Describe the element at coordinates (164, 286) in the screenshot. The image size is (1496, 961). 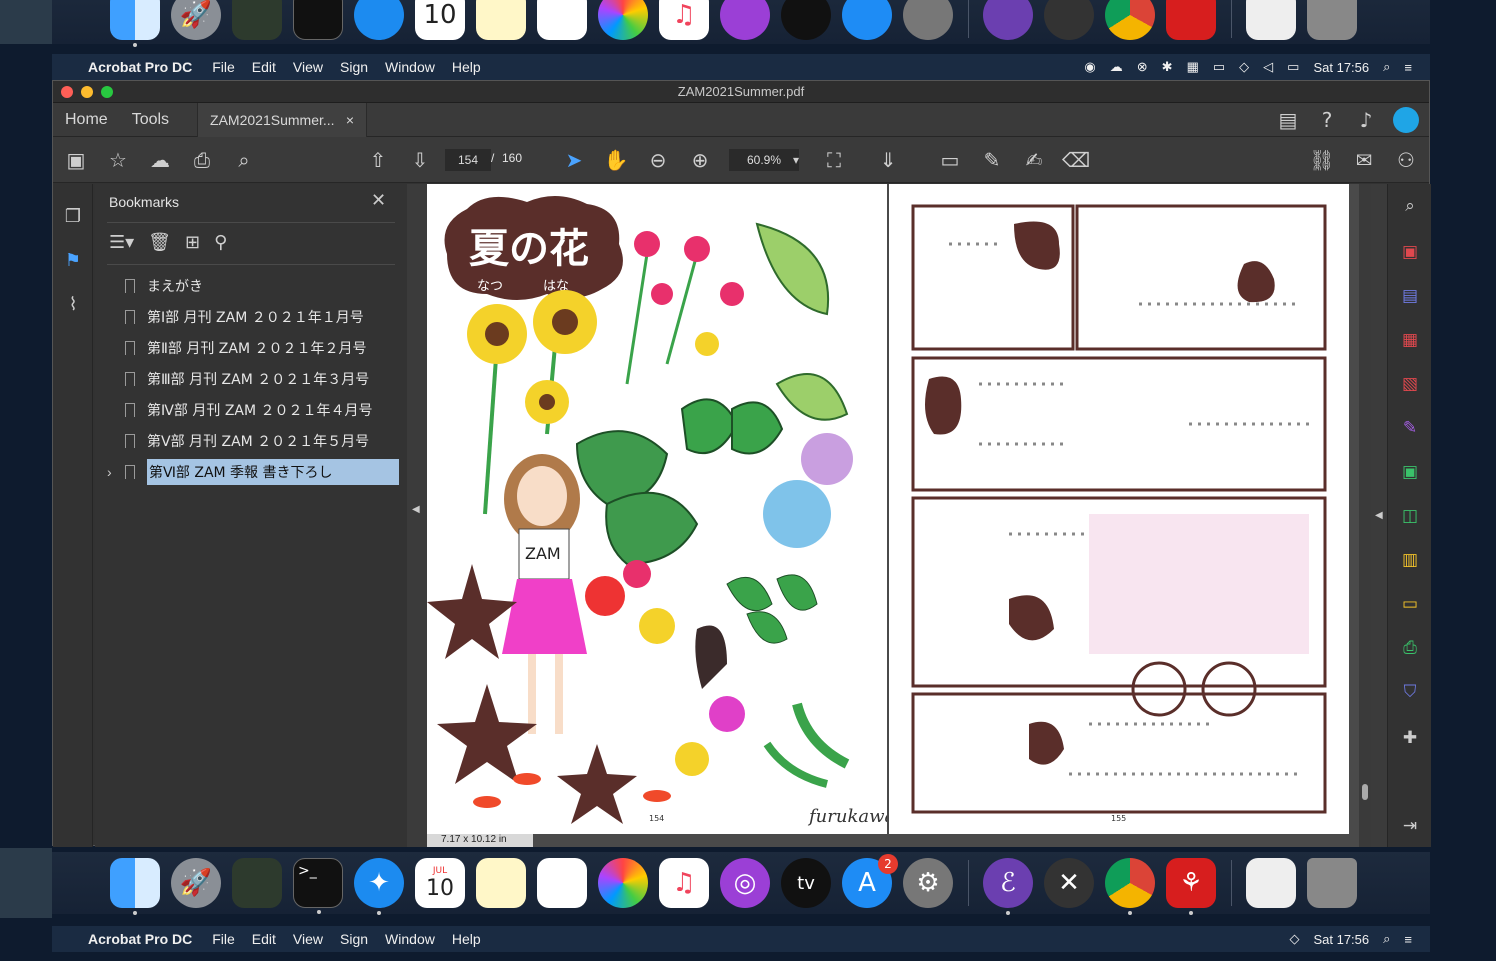
I see `bookmark-item: まえがき` at that location.